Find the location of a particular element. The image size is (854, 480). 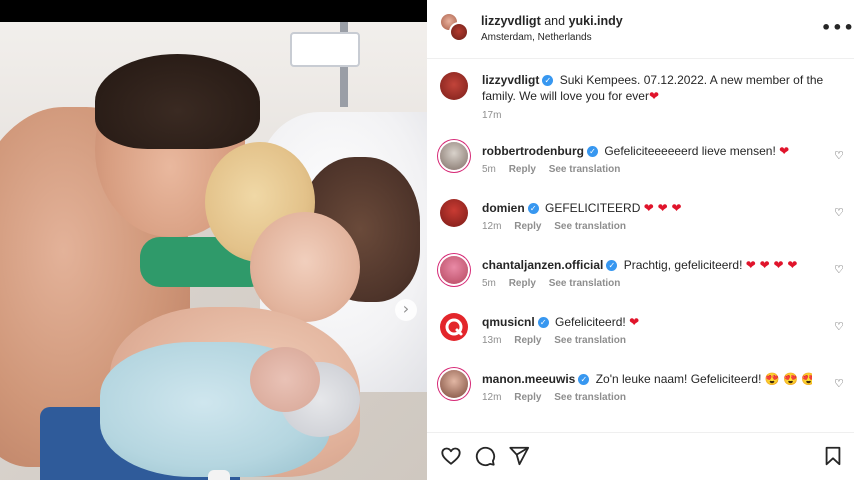

qmusic-logo-icon is located at coordinates (454, 327).